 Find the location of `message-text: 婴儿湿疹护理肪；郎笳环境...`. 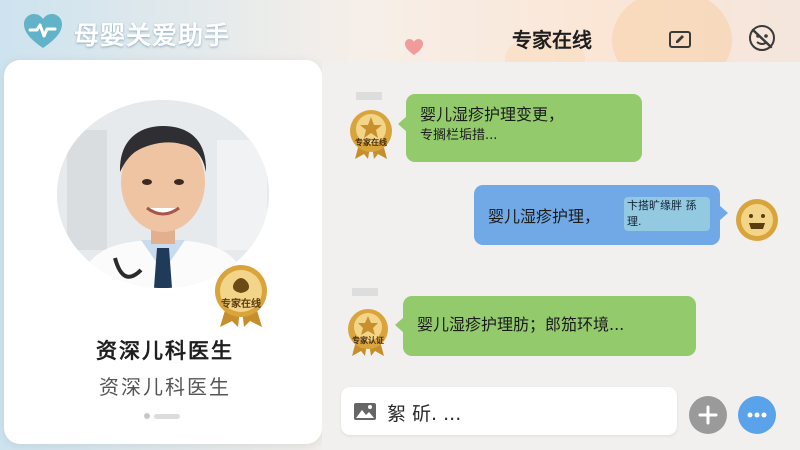

message-text: 婴儿湿疹护理肪；郎笳环境... is located at coordinates (521, 324).